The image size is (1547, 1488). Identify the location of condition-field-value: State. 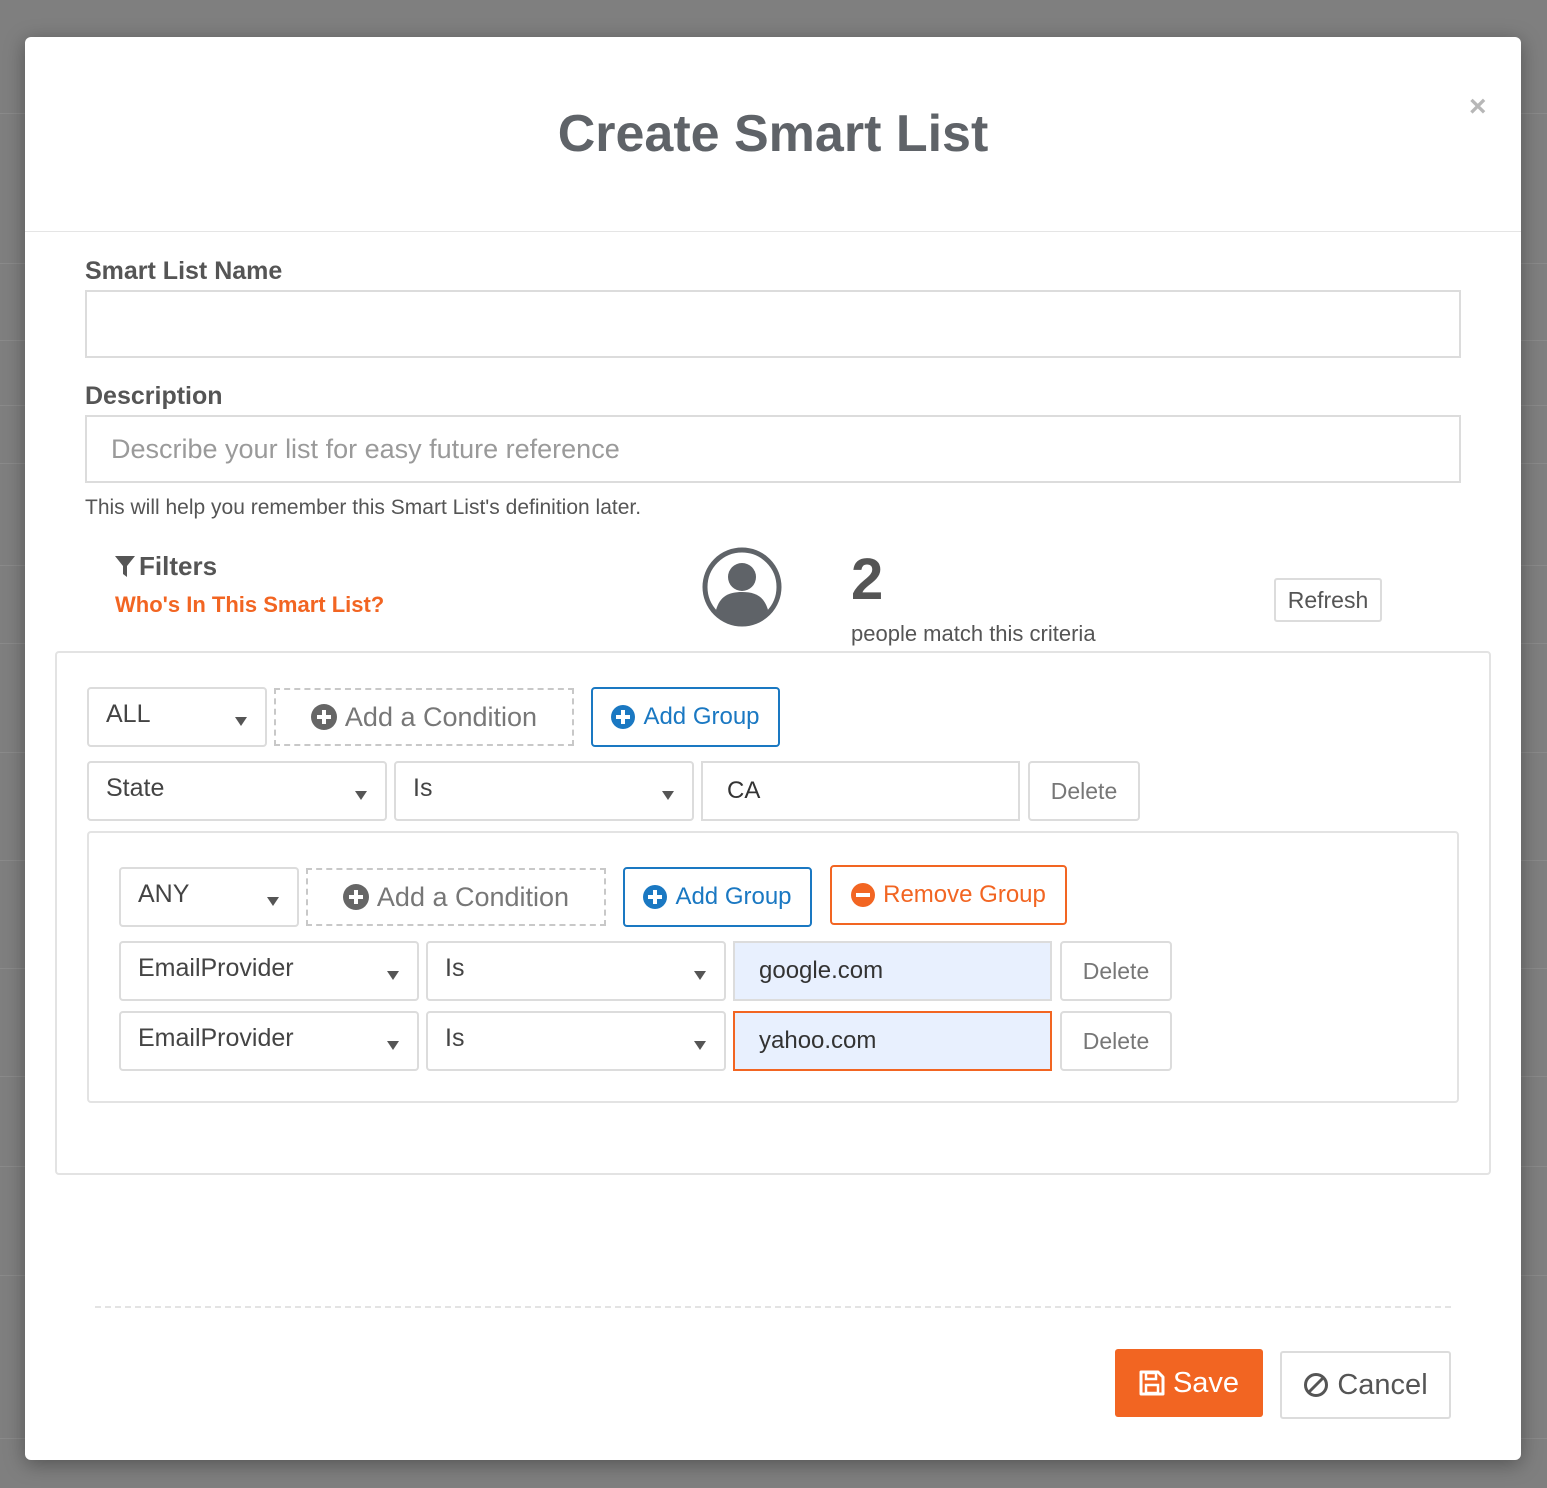
(135, 788).